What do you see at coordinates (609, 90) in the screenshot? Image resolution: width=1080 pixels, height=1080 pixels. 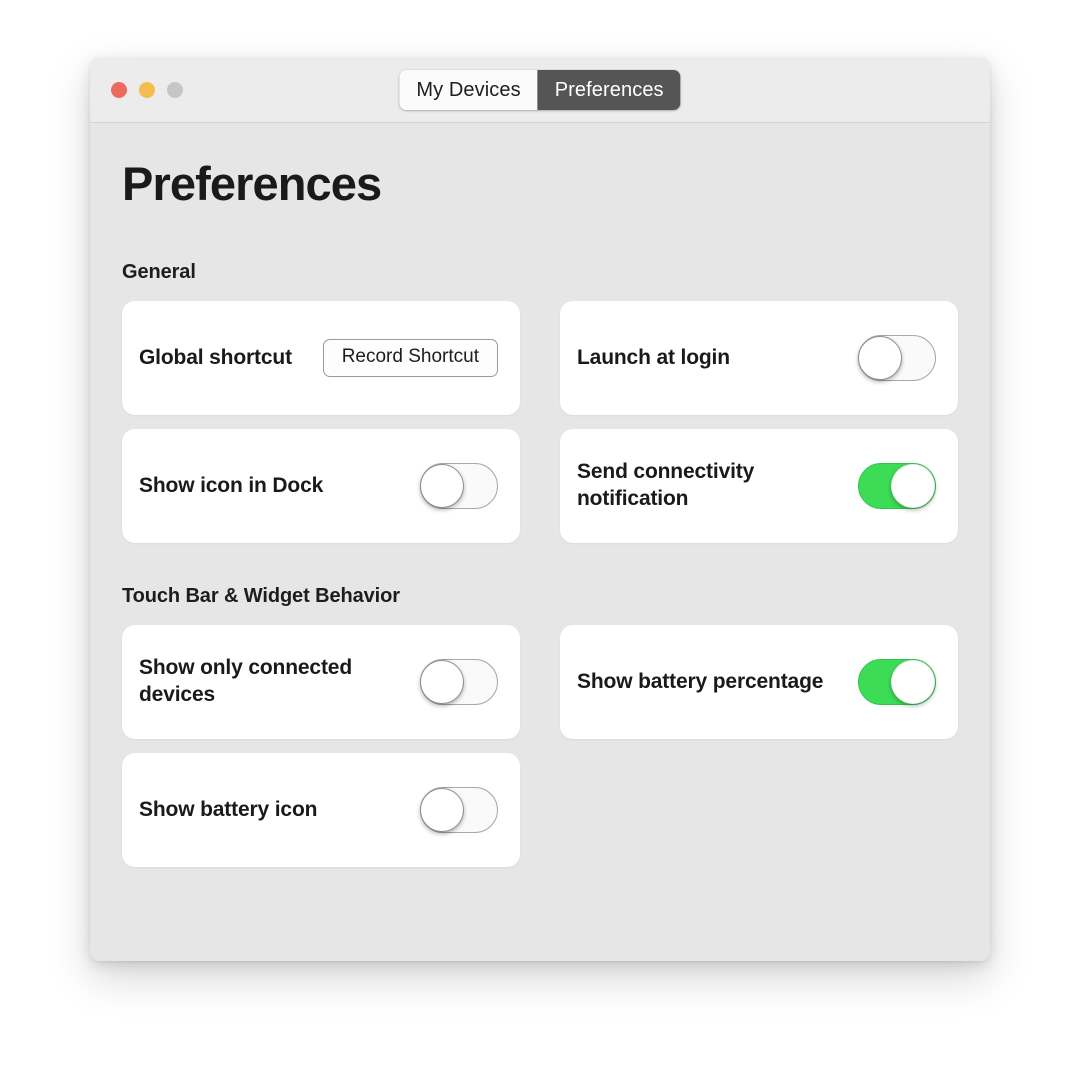 I see `tab-preferences: Preferences` at bounding box center [609, 90].